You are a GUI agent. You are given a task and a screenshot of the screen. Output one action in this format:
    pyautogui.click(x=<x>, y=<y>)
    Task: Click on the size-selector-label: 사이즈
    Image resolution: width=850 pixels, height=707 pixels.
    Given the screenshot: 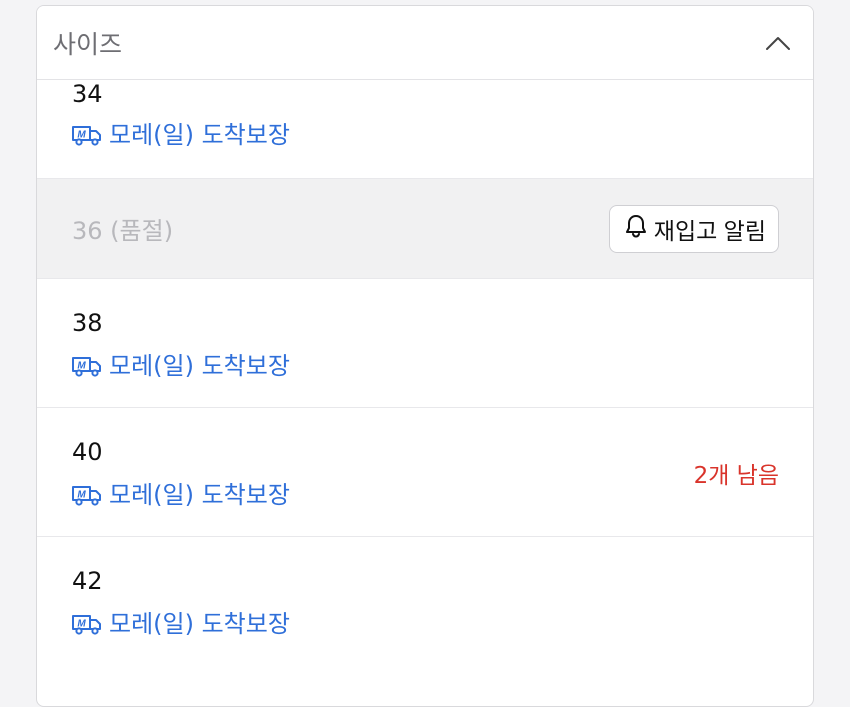 What is the action you would take?
    pyautogui.click(x=88, y=44)
    